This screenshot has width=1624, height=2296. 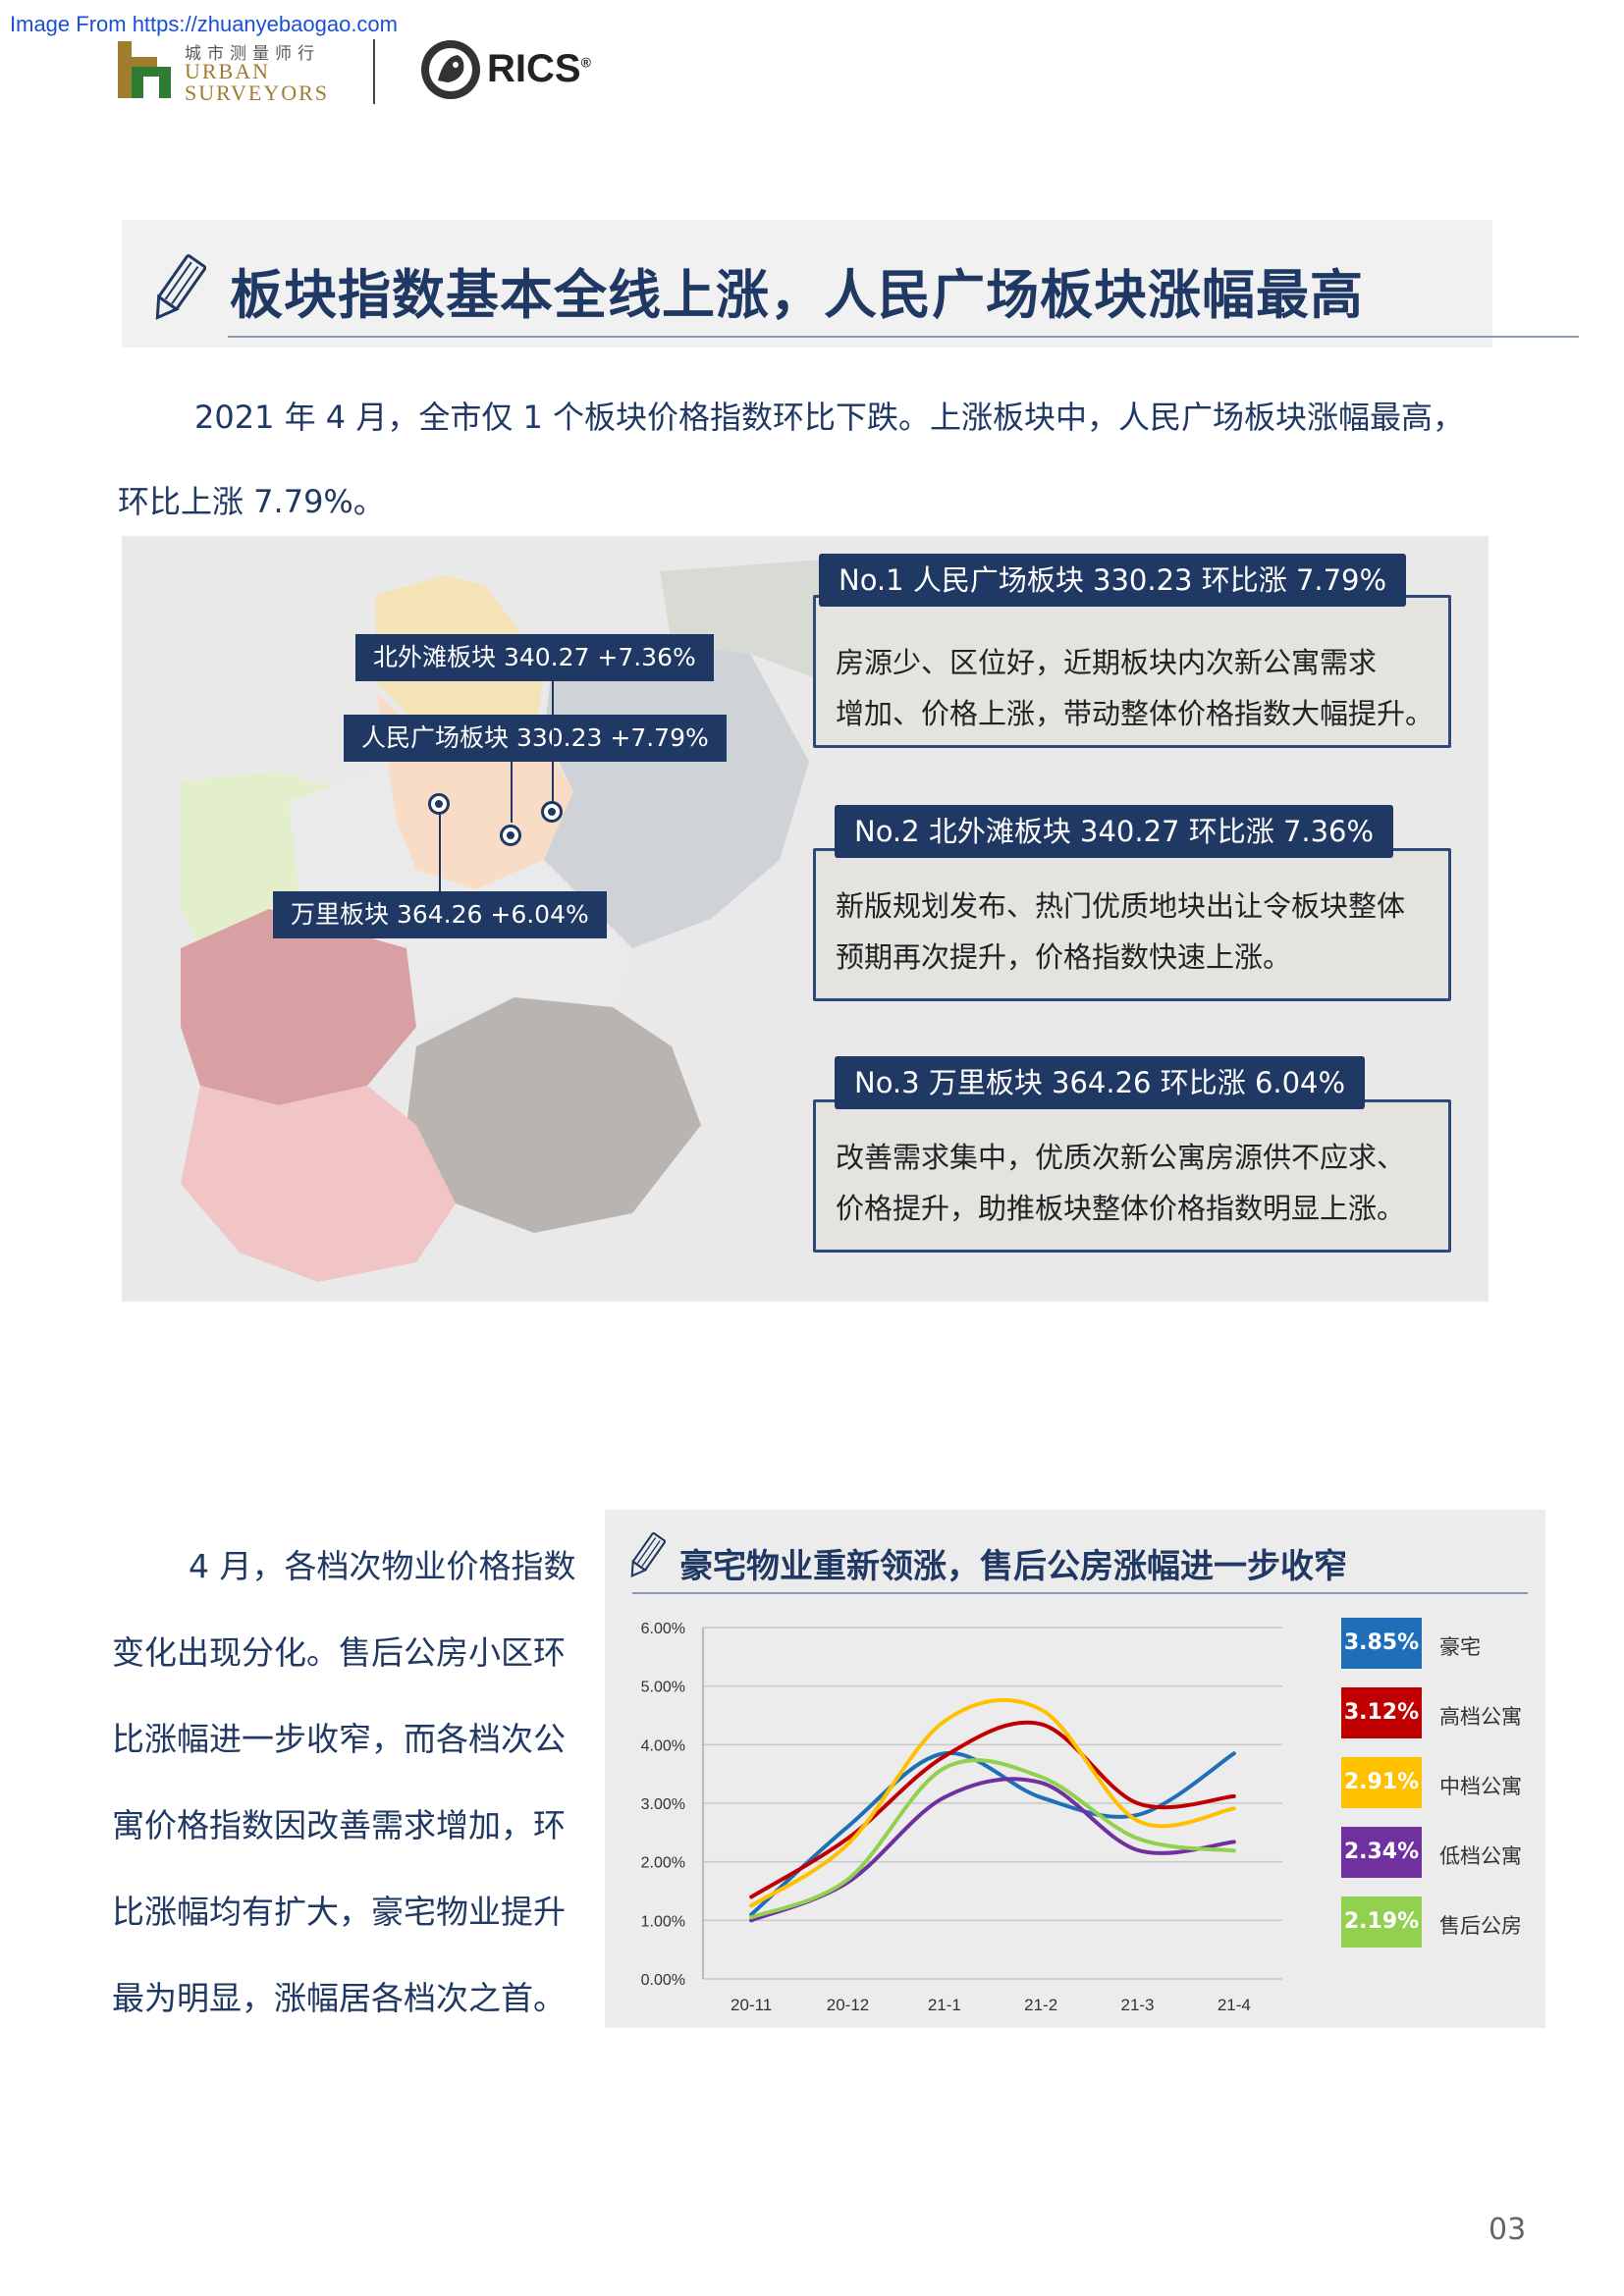 I want to click on map-label-beiwaitan: 北外滩板块 340.27 +7.36%, so click(x=534, y=657).